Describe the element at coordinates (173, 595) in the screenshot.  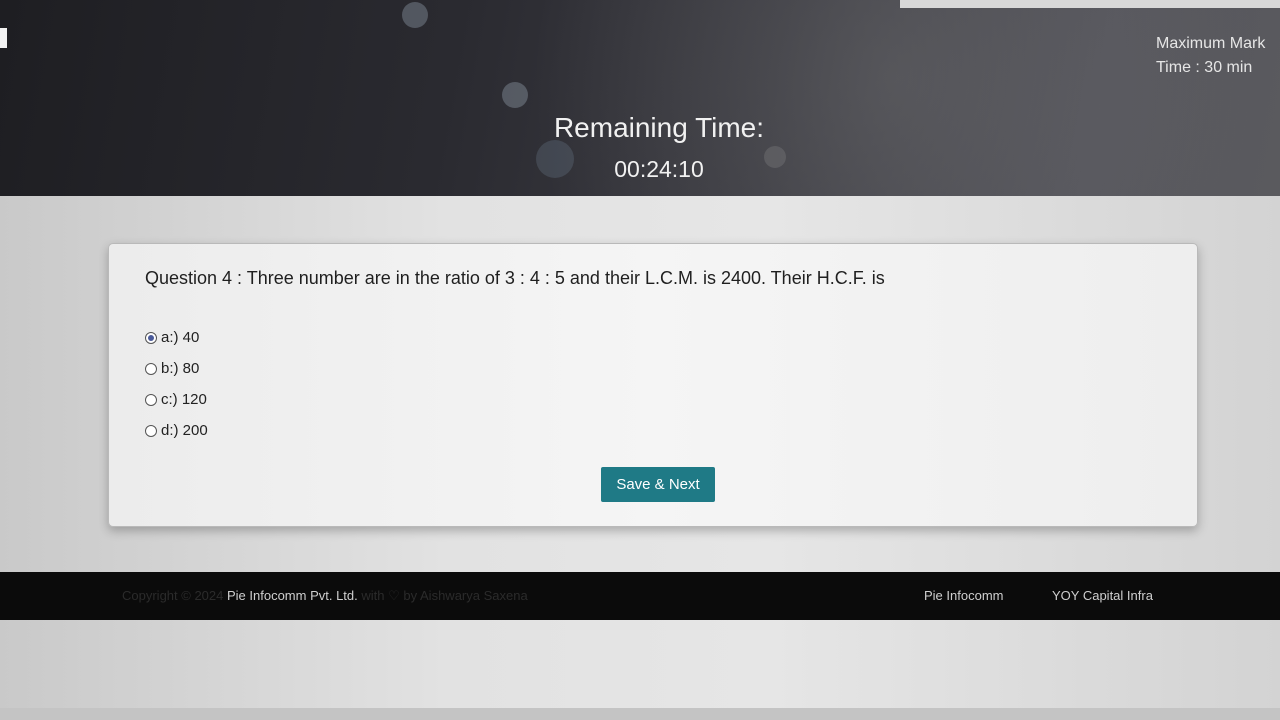
I see `copyright-prefix: Copyright © 2024` at that location.